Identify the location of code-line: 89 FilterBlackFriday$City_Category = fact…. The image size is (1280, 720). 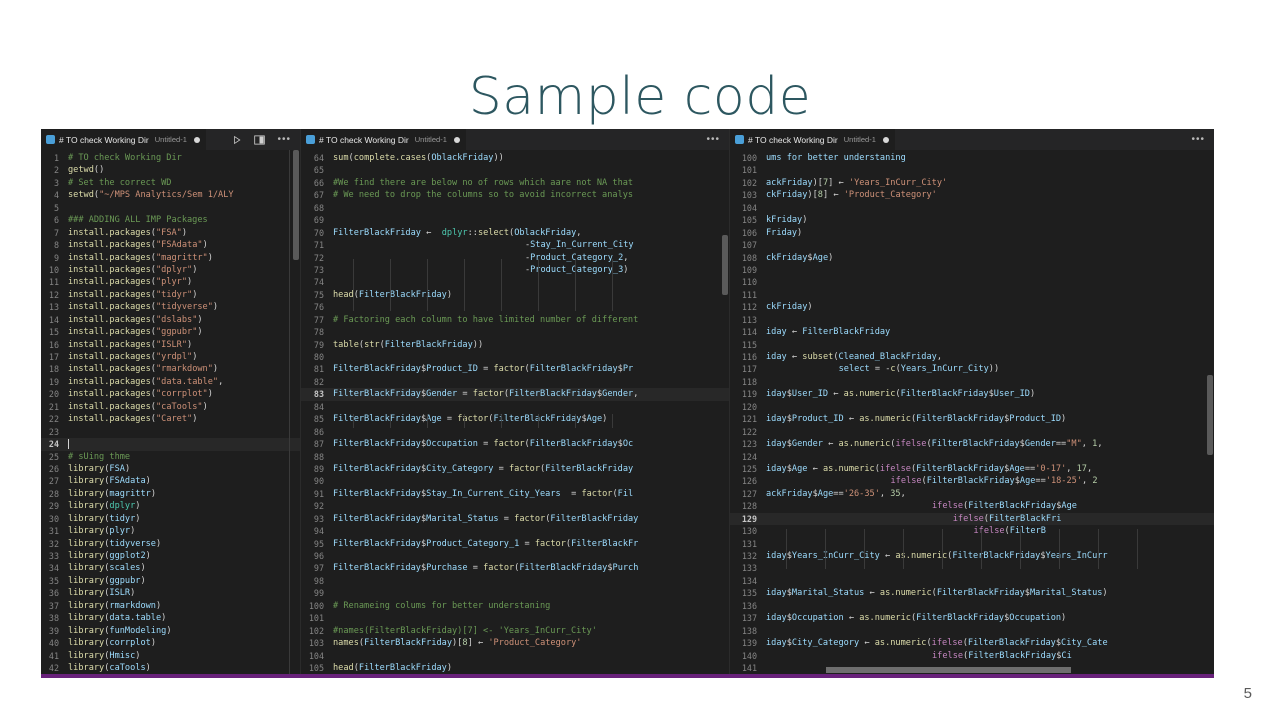
(515, 469).